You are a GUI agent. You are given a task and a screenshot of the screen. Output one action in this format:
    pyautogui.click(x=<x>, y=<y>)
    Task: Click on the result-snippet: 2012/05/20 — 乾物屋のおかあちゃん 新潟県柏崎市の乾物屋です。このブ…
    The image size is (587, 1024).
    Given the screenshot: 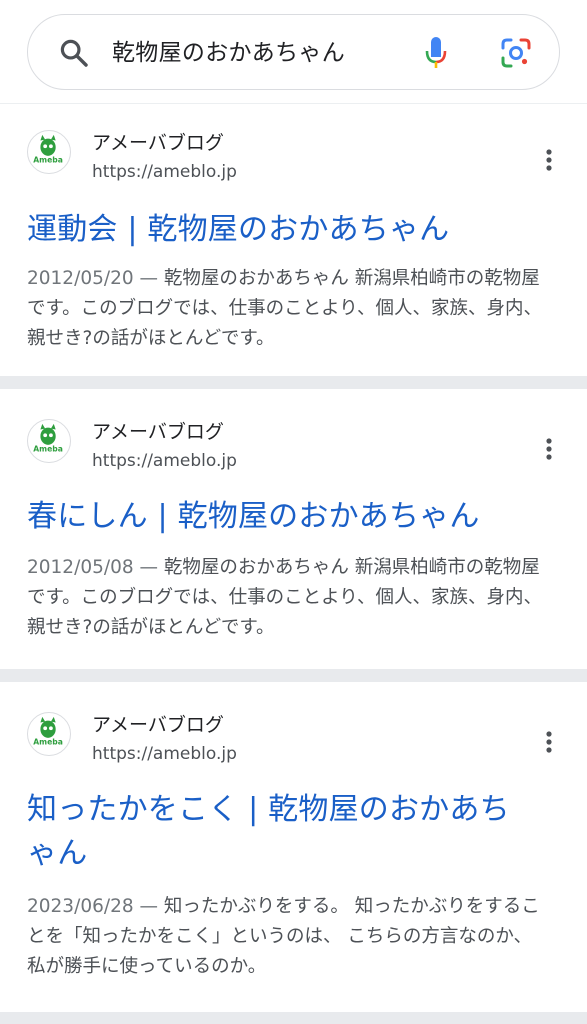 What is the action you would take?
    pyautogui.click(x=289, y=309)
    